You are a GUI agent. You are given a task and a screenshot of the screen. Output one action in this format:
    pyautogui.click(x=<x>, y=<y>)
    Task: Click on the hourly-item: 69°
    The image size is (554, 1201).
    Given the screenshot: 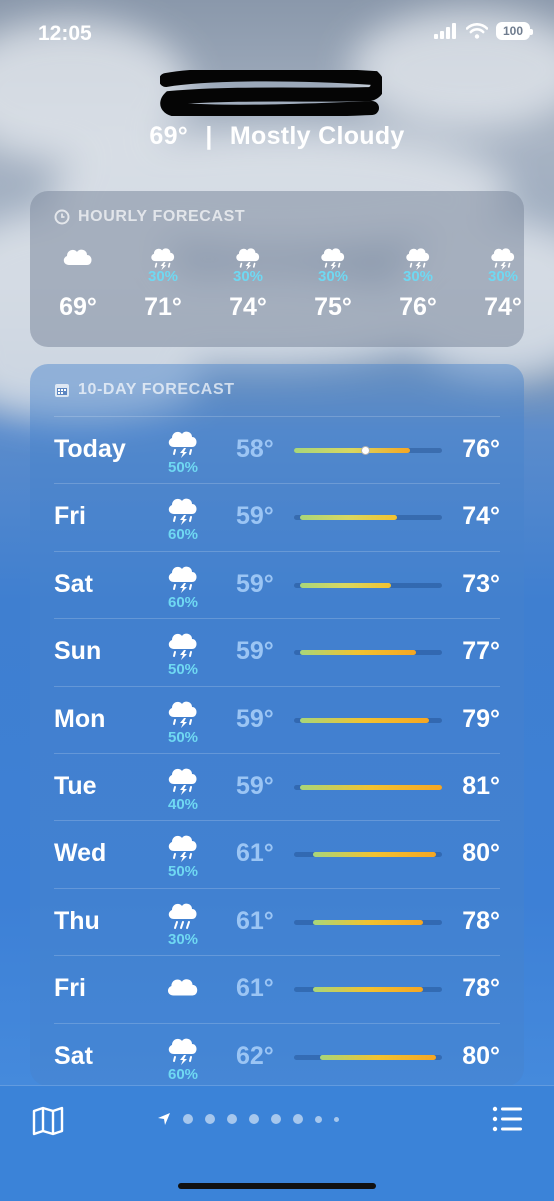 What is the action you would take?
    pyautogui.click(x=78, y=282)
    